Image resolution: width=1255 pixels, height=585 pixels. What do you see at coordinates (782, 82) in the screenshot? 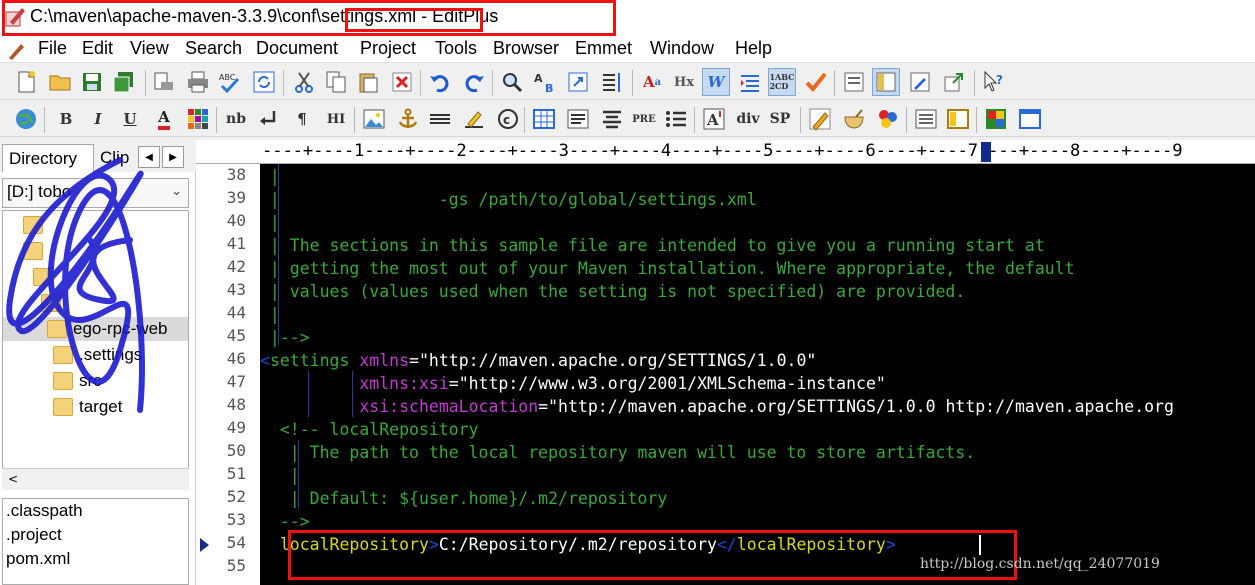
I see `line-numbers-icon: 1ABC 2CD` at bounding box center [782, 82].